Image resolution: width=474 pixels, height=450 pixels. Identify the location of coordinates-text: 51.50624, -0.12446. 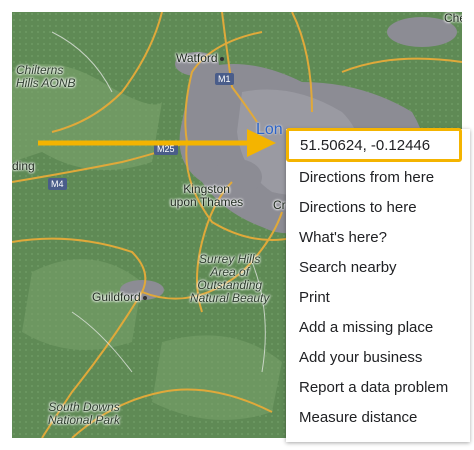
(365, 145).